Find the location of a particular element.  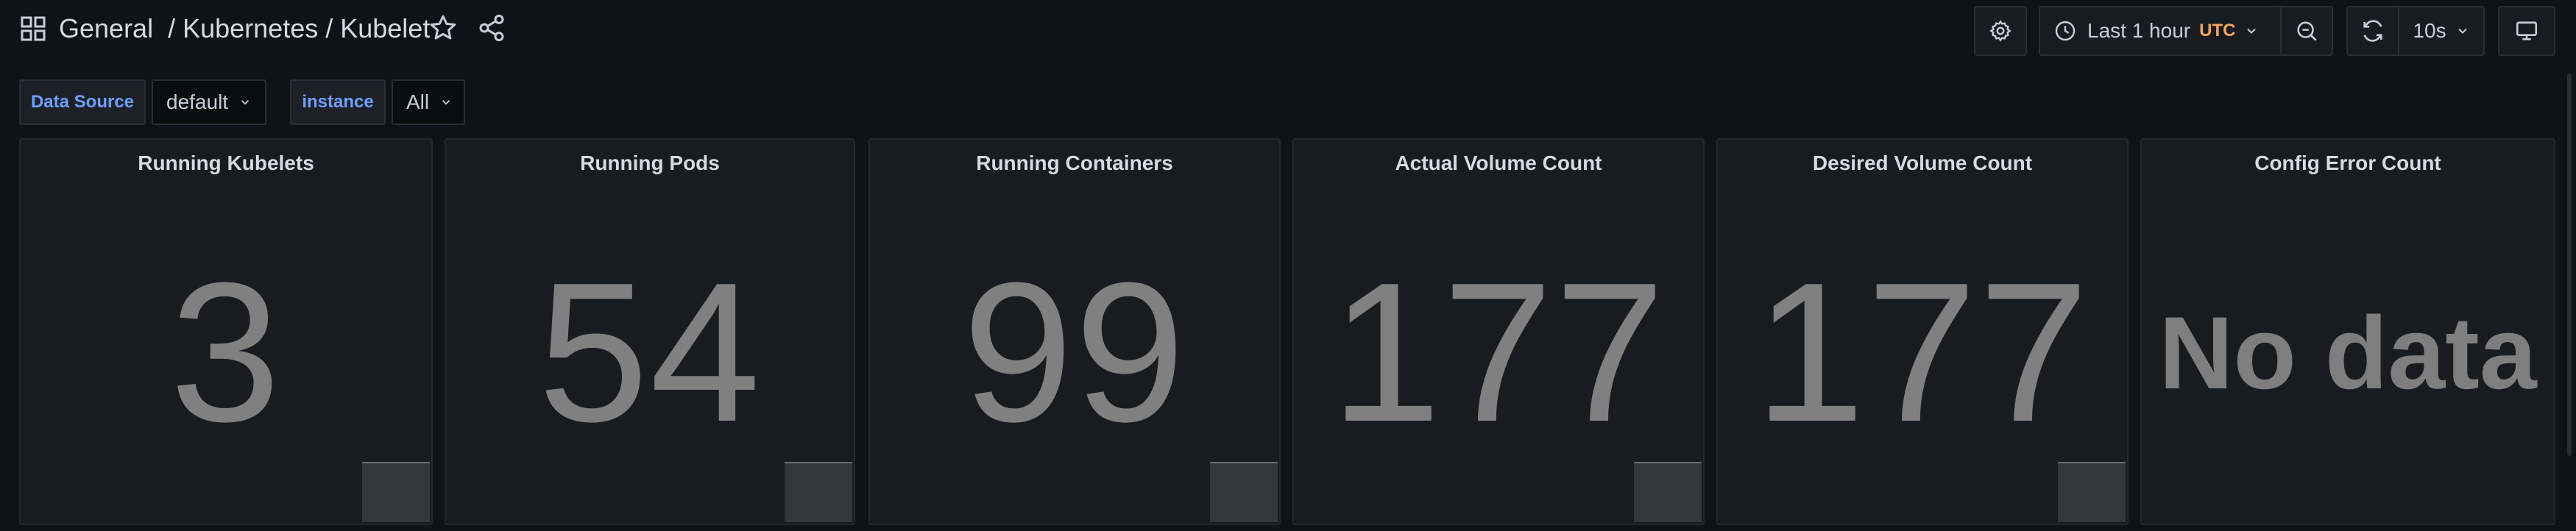

refresh-icon is located at coordinates (2372, 31).